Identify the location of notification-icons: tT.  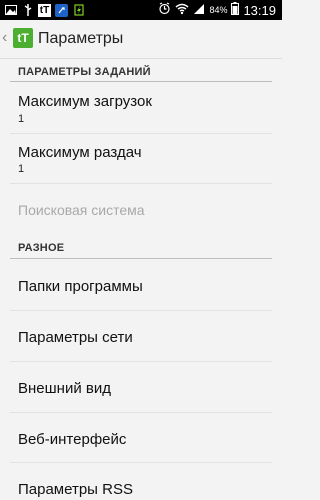
(44, 10).